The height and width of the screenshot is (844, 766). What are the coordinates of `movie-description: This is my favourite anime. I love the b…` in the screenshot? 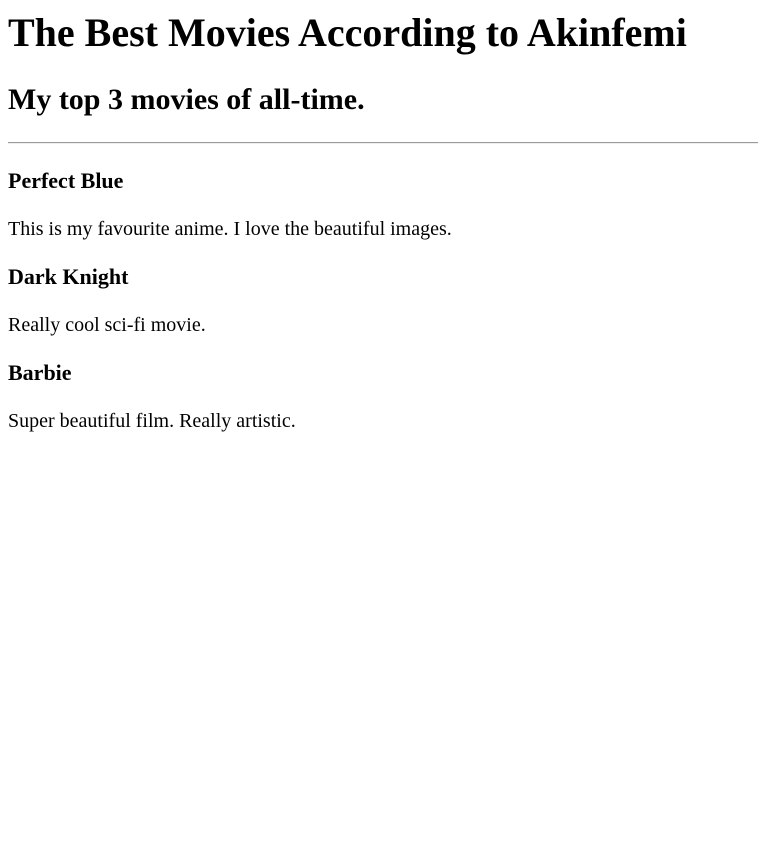 It's located at (230, 229).